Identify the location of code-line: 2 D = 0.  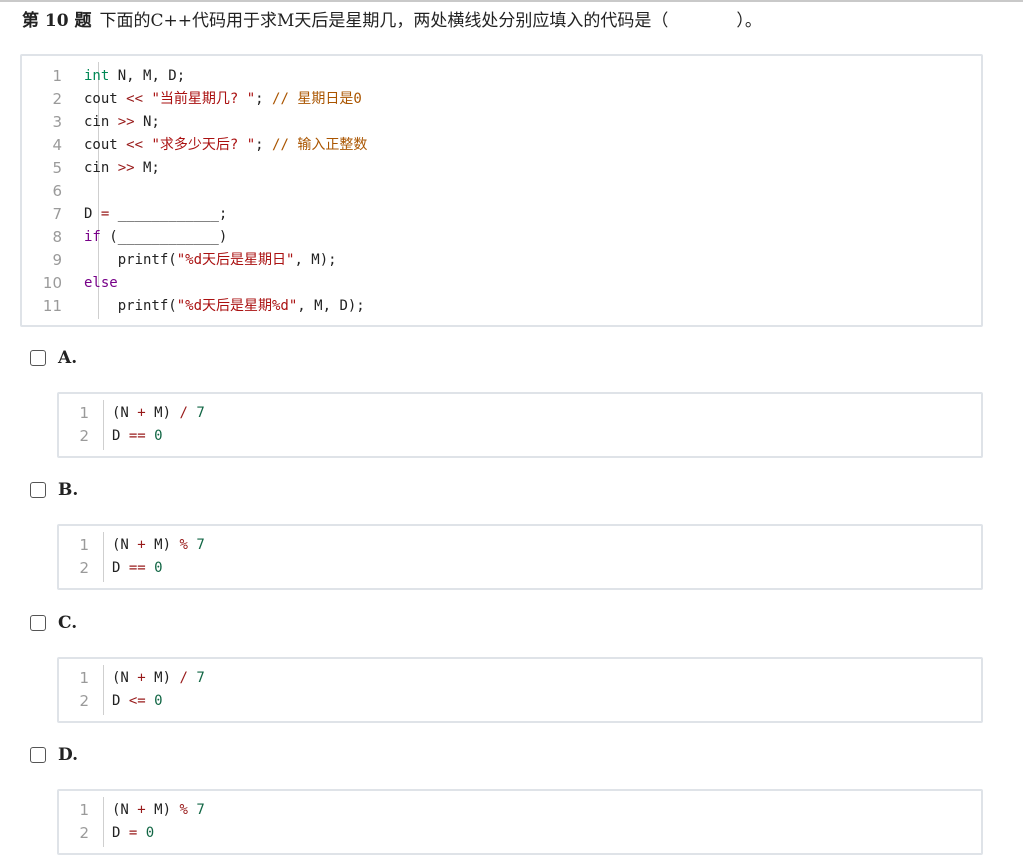
(520, 833).